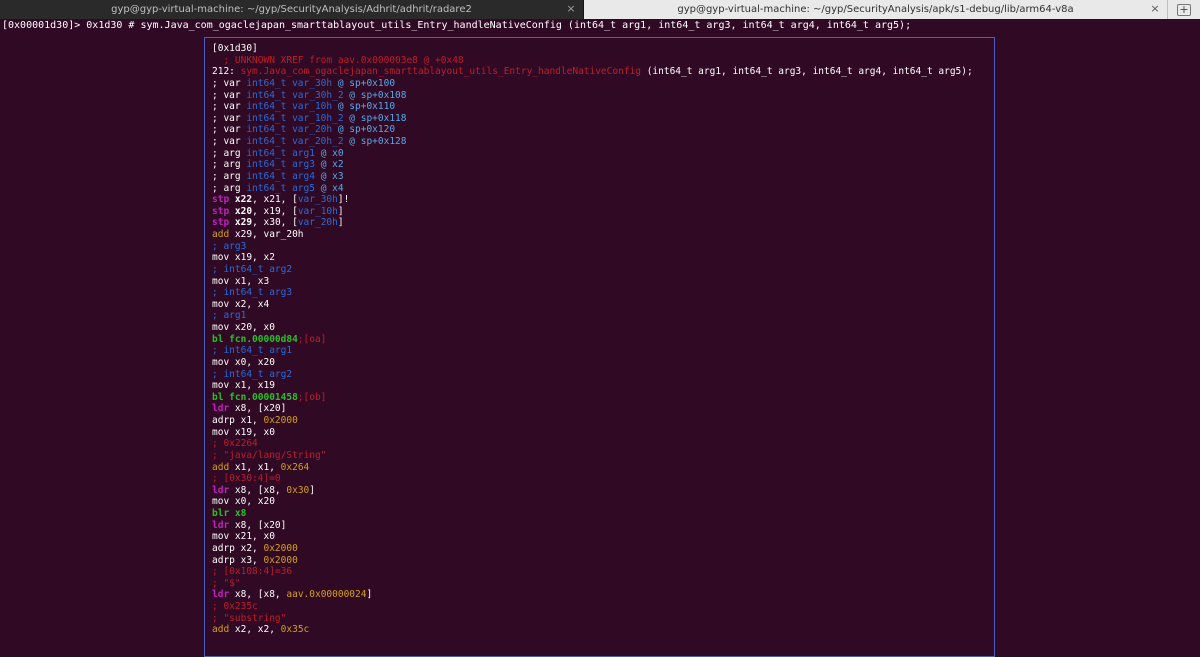 The image size is (1200, 657). I want to click on disasm-line: ; 0x235c, so click(592, 607).